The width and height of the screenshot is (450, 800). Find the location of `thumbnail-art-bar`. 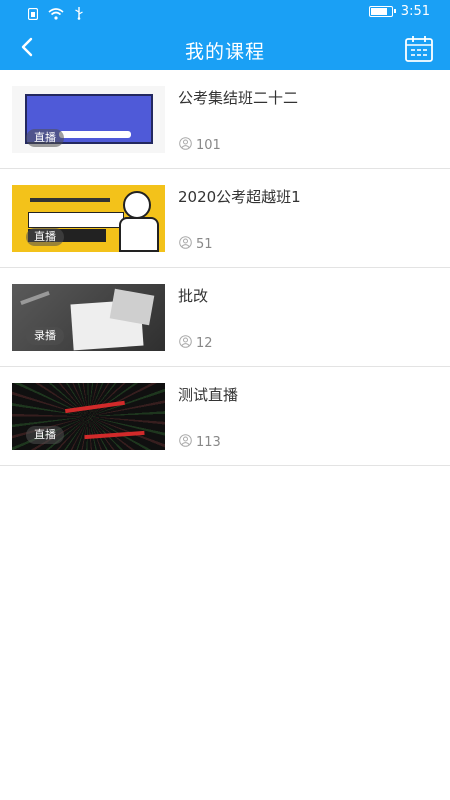

thumbnail-art-bar is located at coordinates (95, 134).